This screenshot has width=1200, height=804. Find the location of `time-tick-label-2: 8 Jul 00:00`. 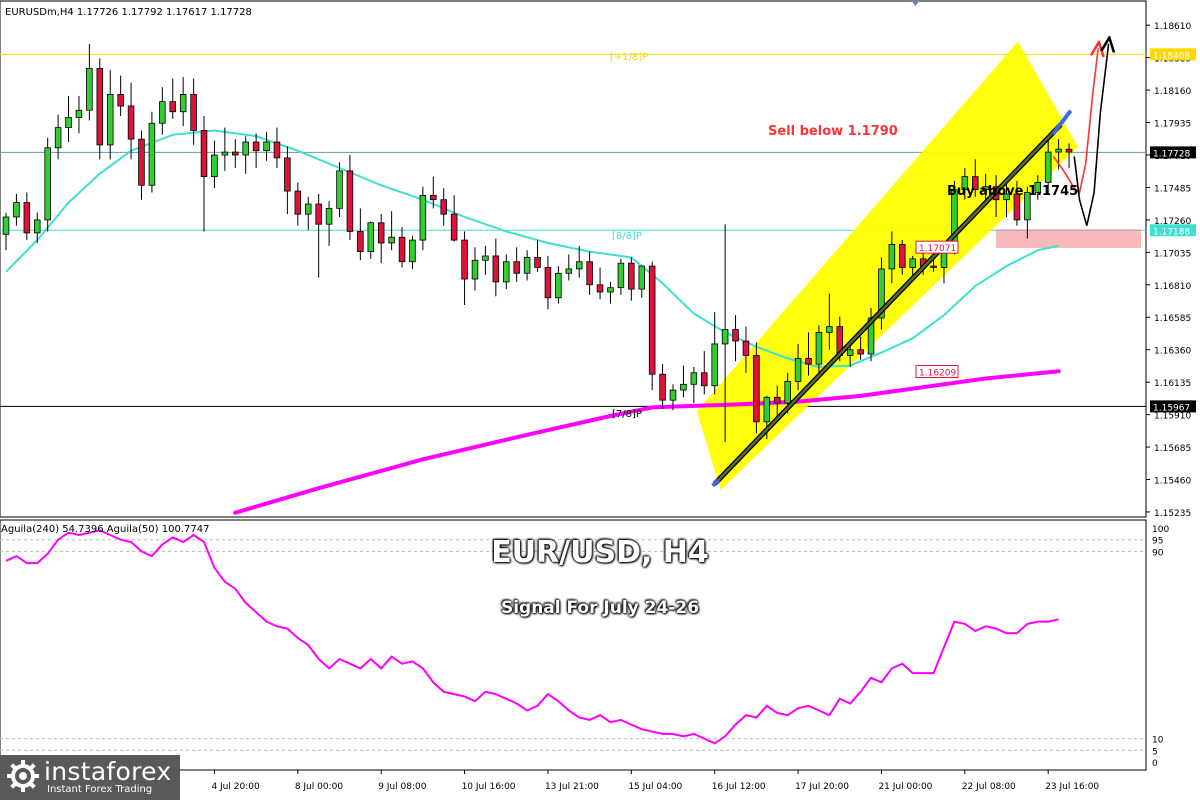

time-tick-label-2: 8 Jul 00:00 is located at coordinates (319, 787).